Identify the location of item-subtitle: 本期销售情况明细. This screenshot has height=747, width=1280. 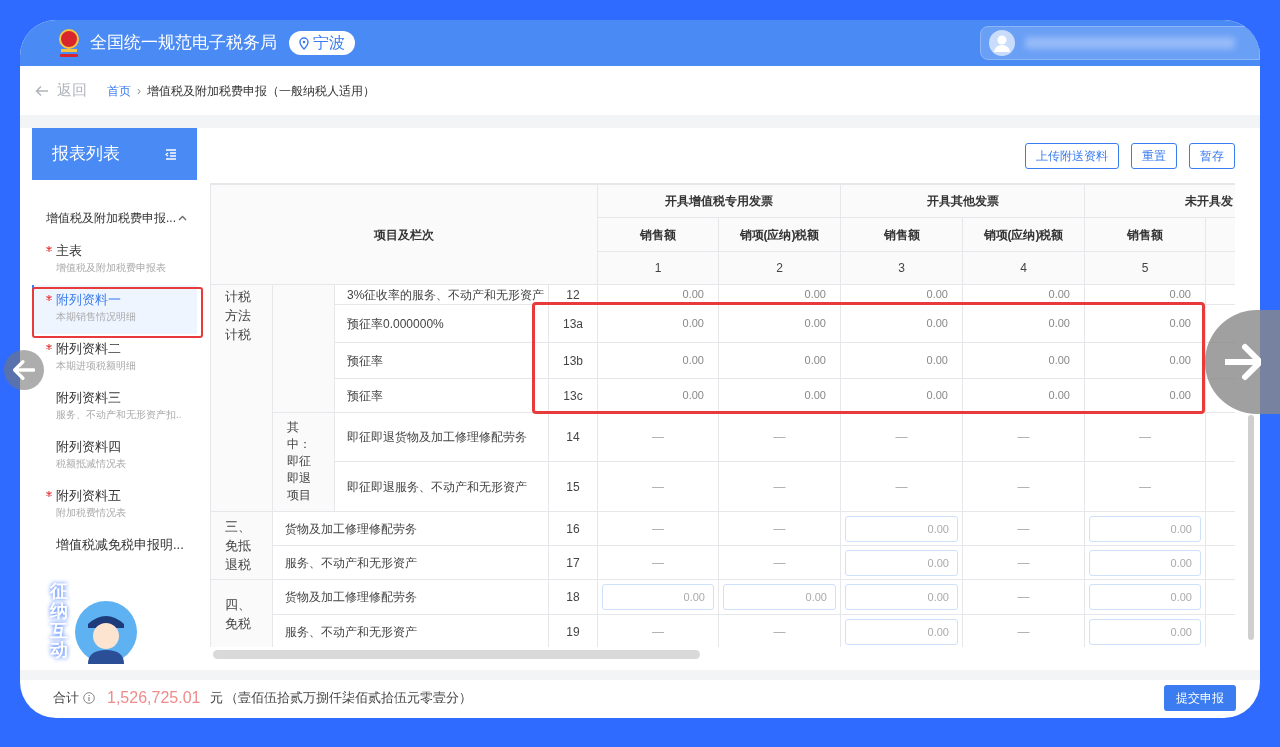
(96, 317).